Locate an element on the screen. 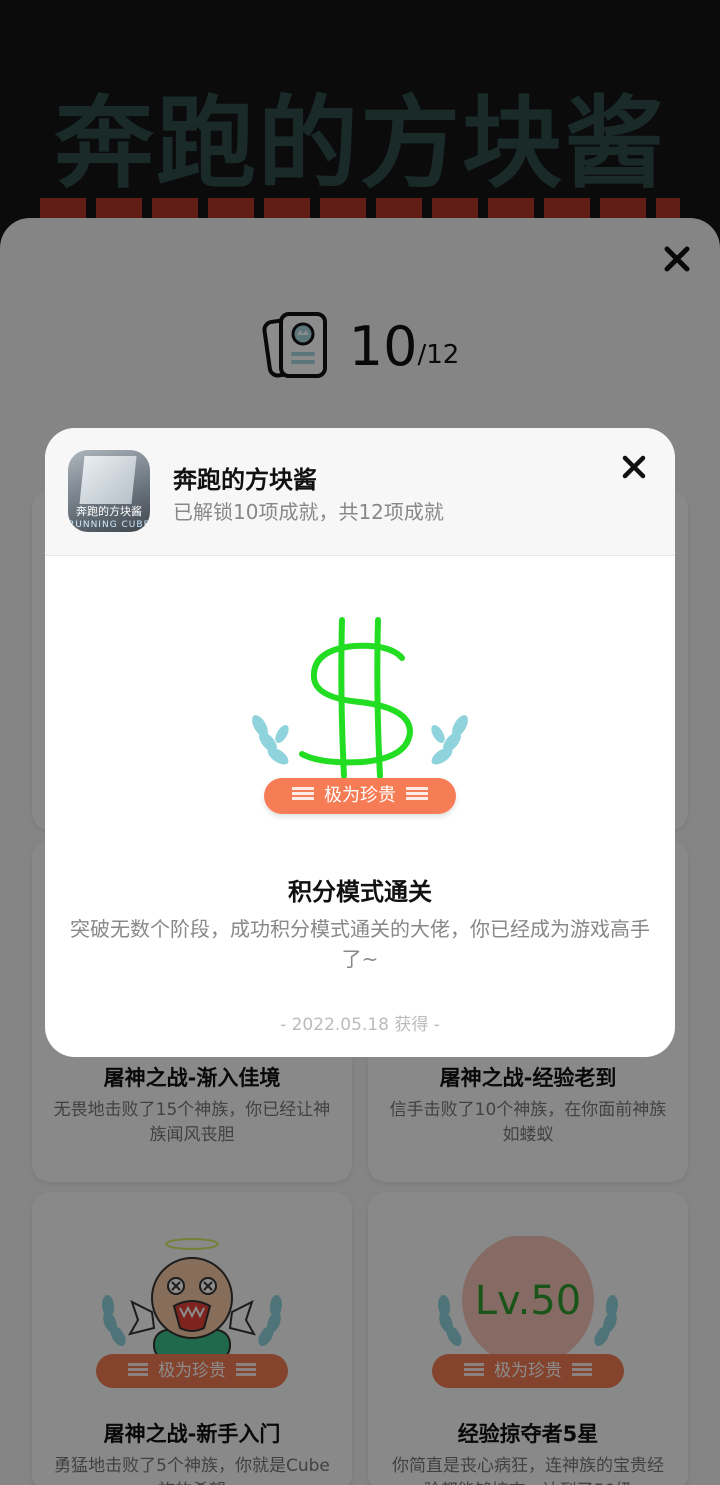  achievement-date: - 2022.05.18 获得 - is located at coordinates (360, 1025).